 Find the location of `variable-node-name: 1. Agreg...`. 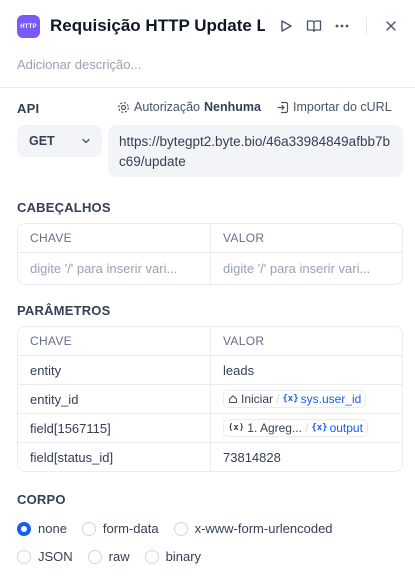

variable-node-name: 1. Agreg... is located at coordinates (274, 428).